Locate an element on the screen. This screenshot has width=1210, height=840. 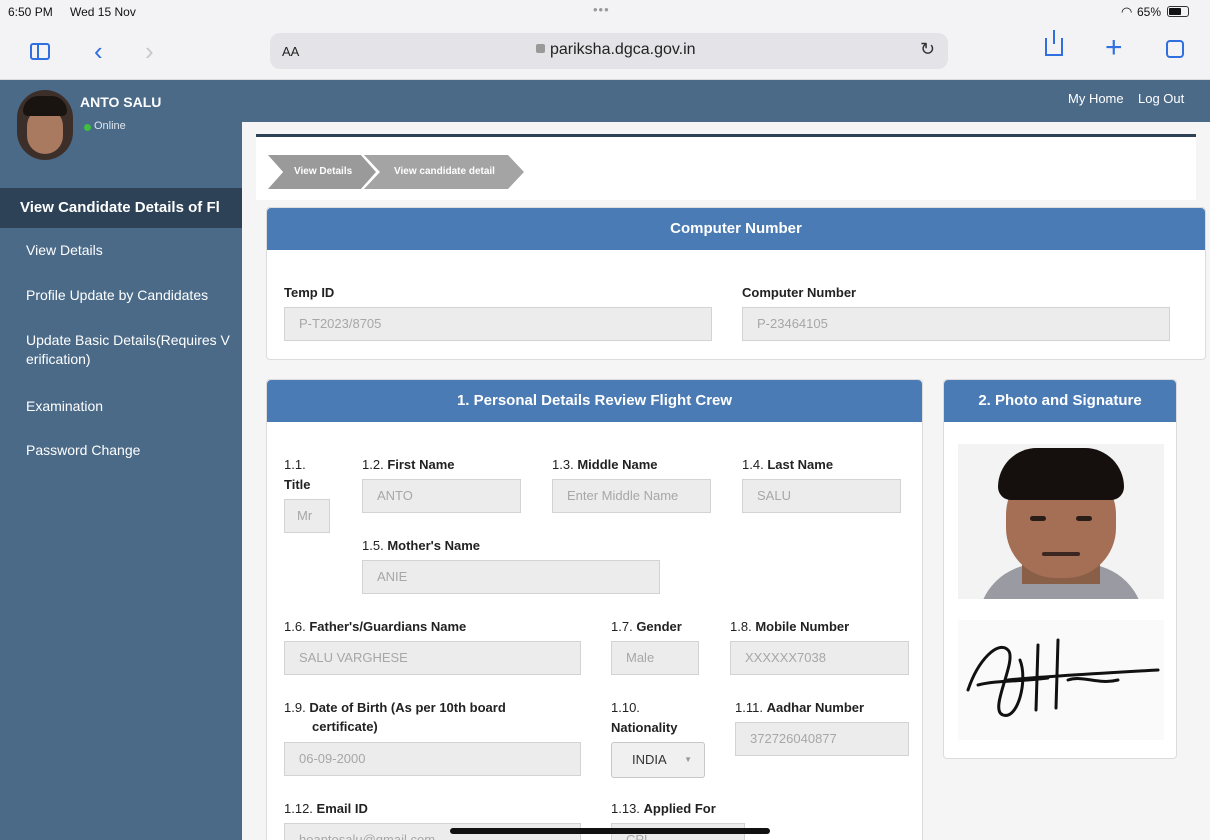
breadcrumb: View Details View candidate detail is located at coordinates (726, 167).